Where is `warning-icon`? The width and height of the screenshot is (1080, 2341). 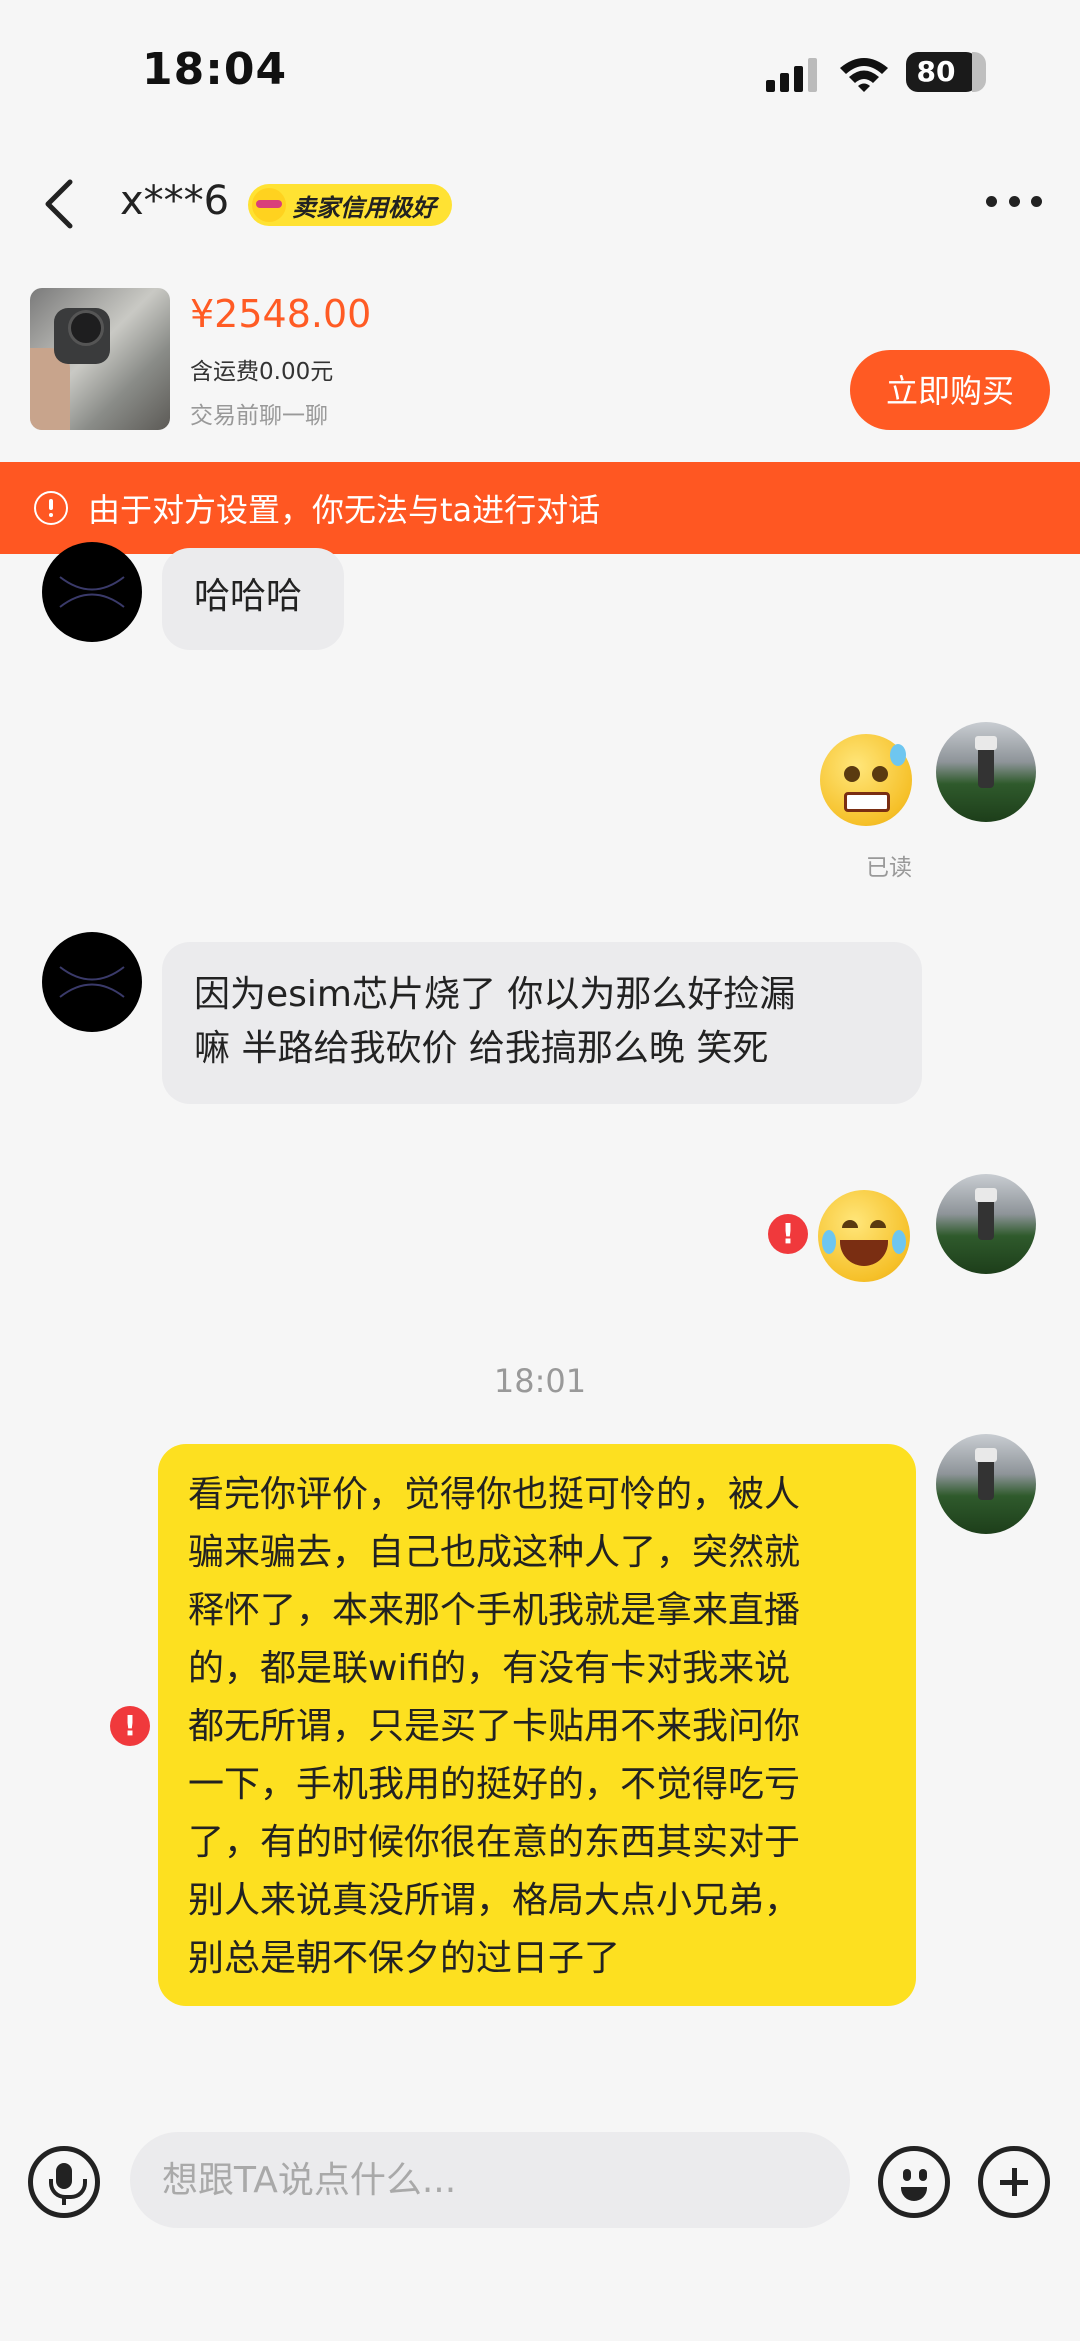
warning-icon is located at coordinates (51, 508).